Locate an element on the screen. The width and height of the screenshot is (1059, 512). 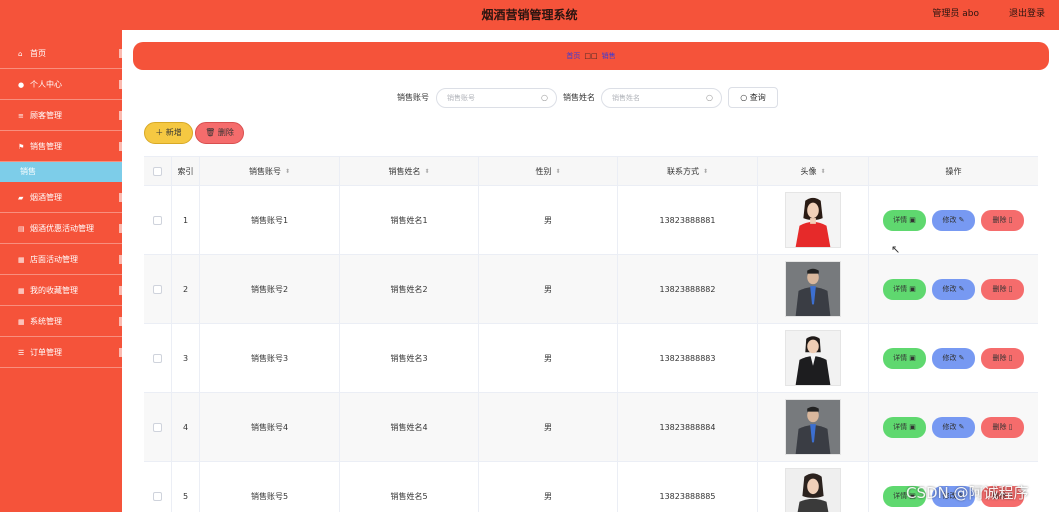
header-label: 性别 is located at coordinates (543, 171).